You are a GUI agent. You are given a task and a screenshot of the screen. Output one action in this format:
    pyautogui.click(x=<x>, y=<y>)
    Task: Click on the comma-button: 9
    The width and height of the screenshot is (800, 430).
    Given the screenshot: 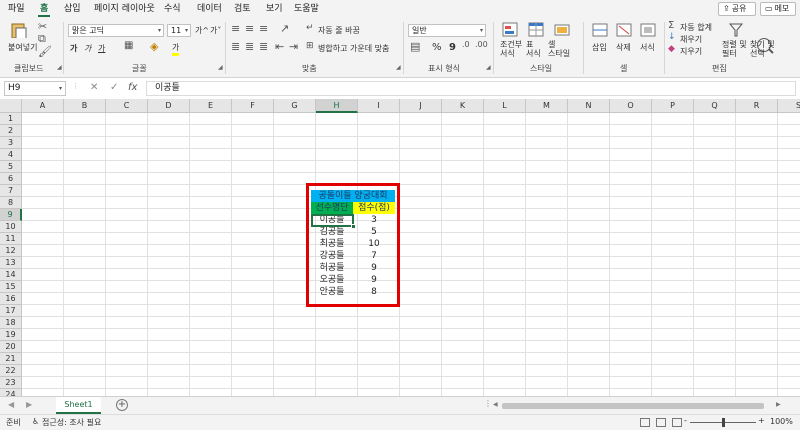 What is the action you would take?
    pyautogui.click(x=452, y=47)
    